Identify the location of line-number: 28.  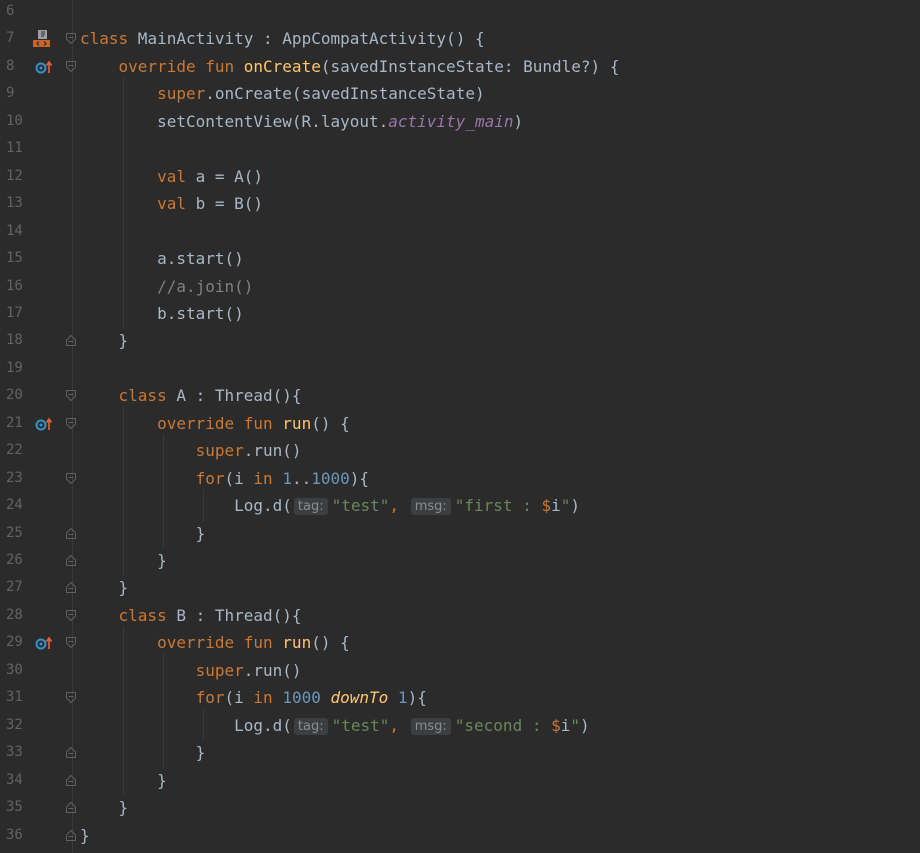
(14, 615).